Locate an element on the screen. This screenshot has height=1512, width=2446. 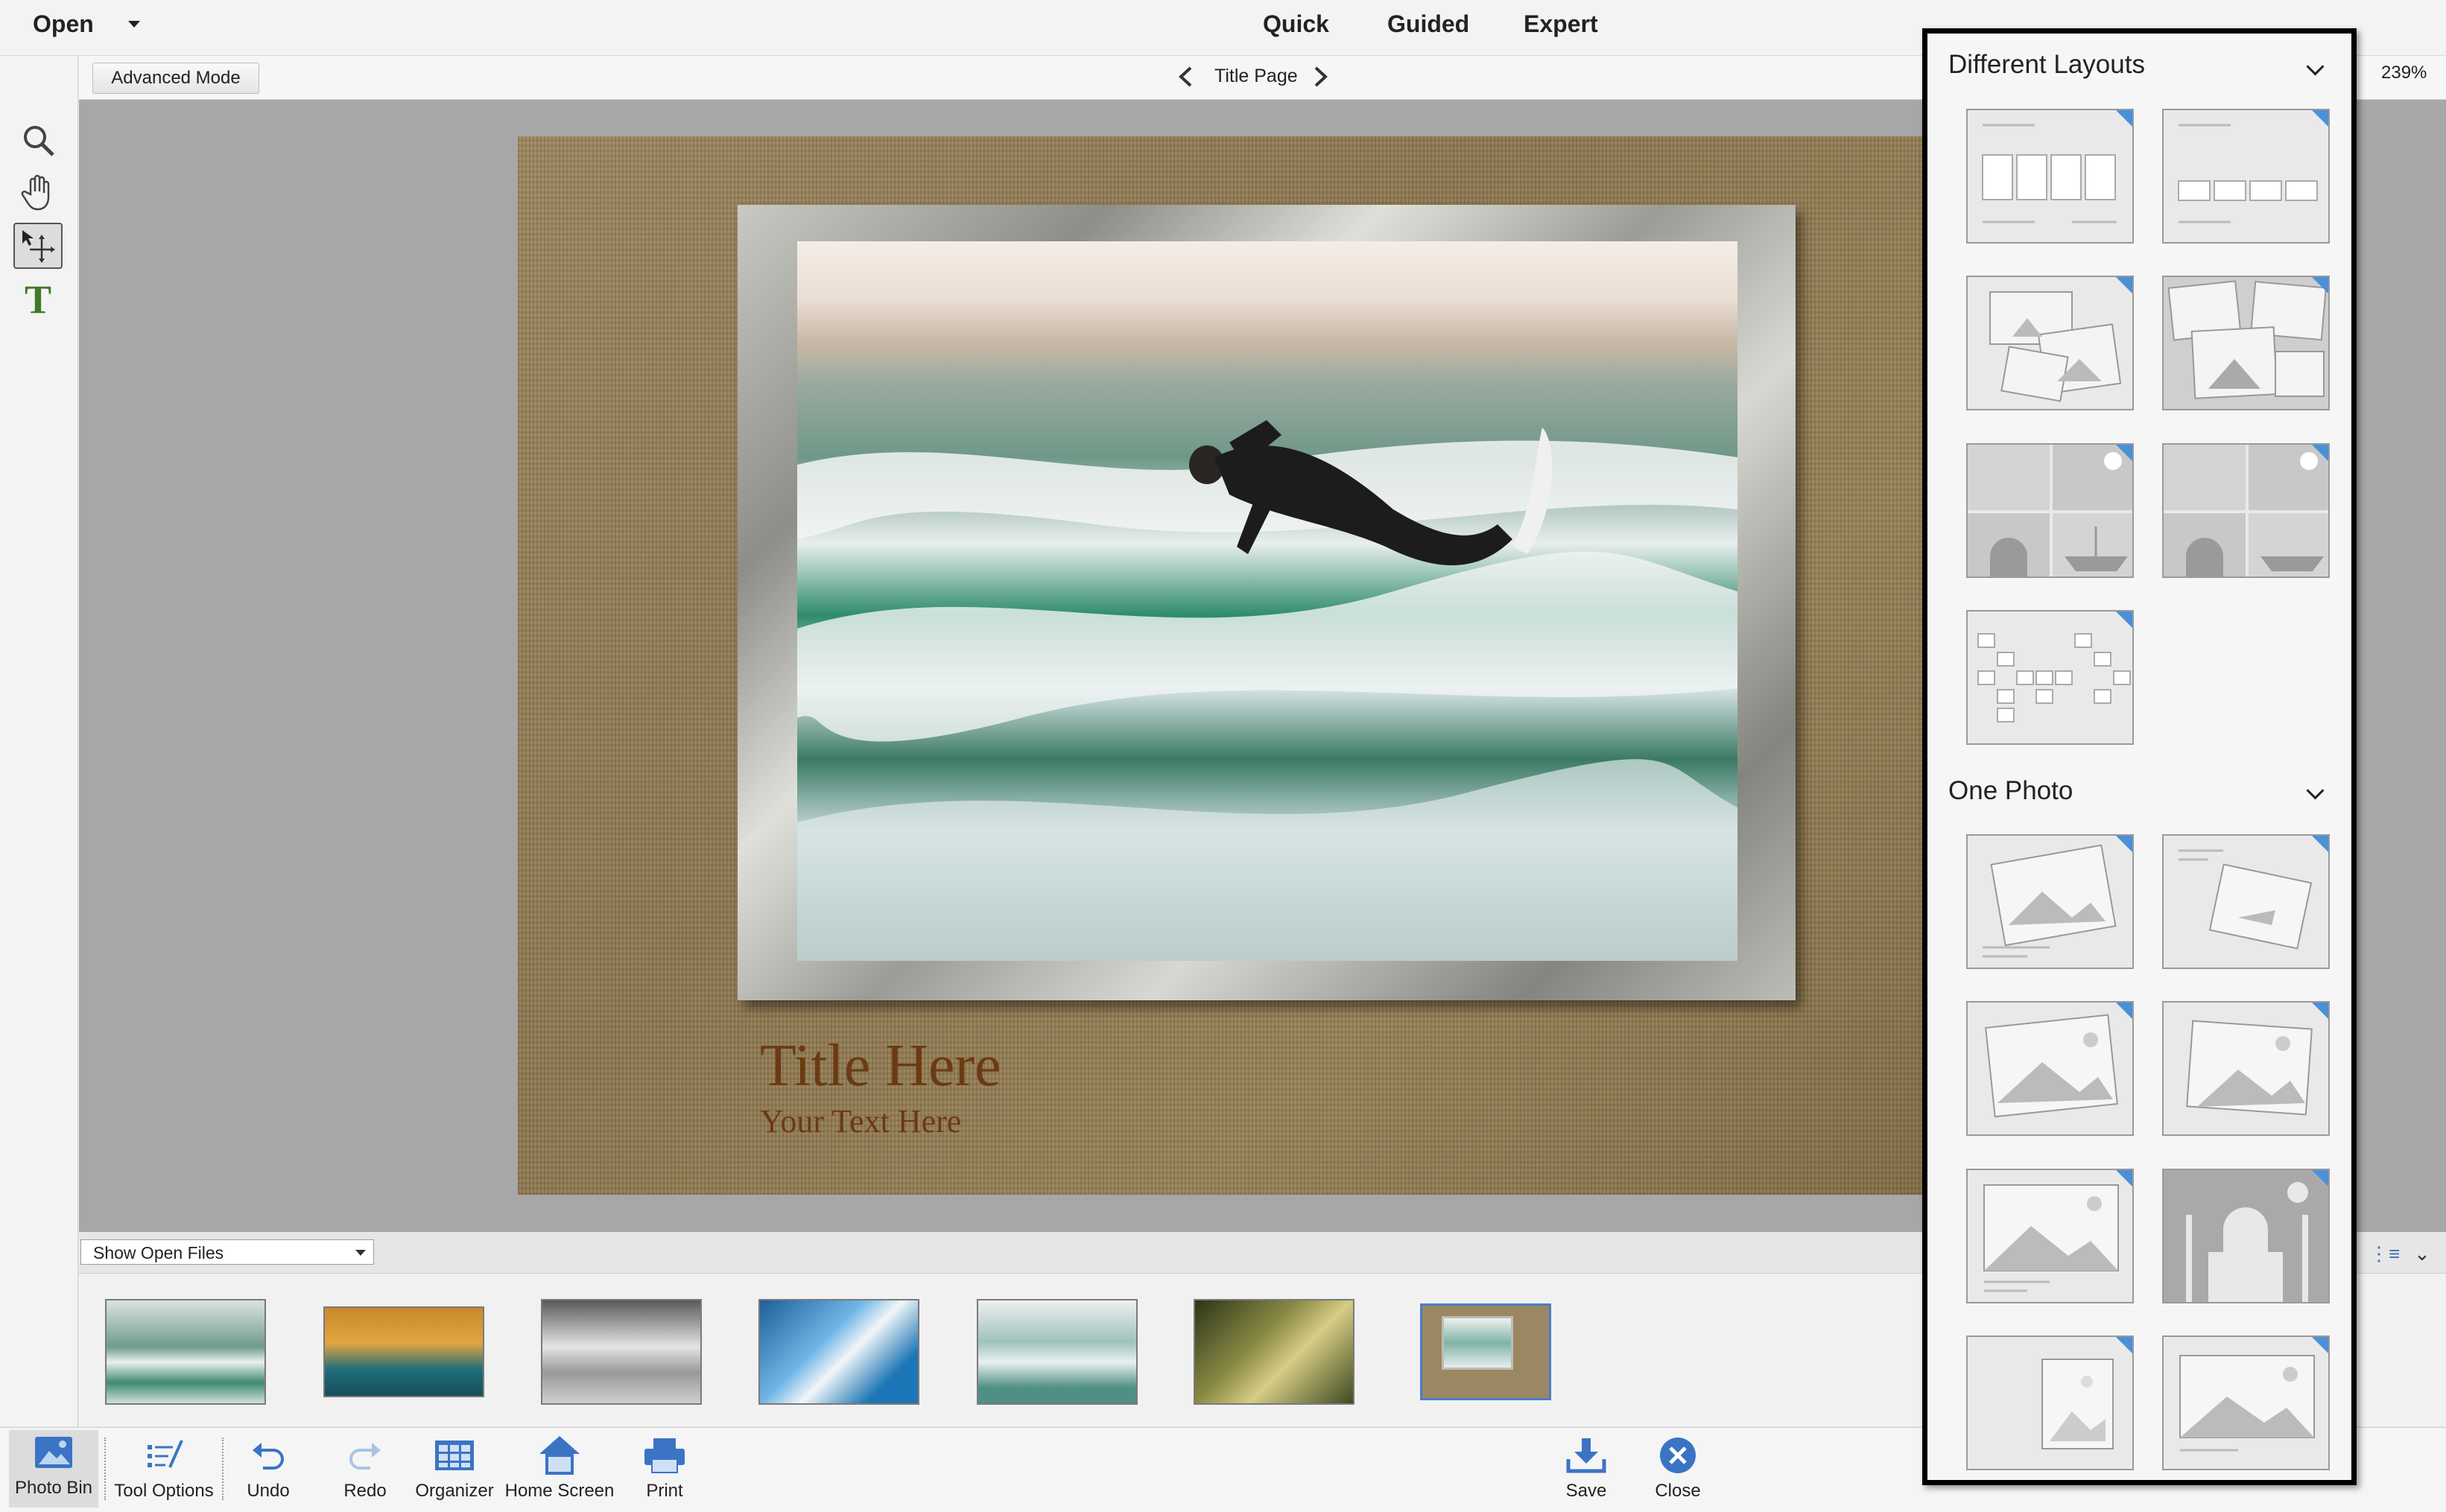
layout-one-photo-small is located at coordinates (2050, 1402).